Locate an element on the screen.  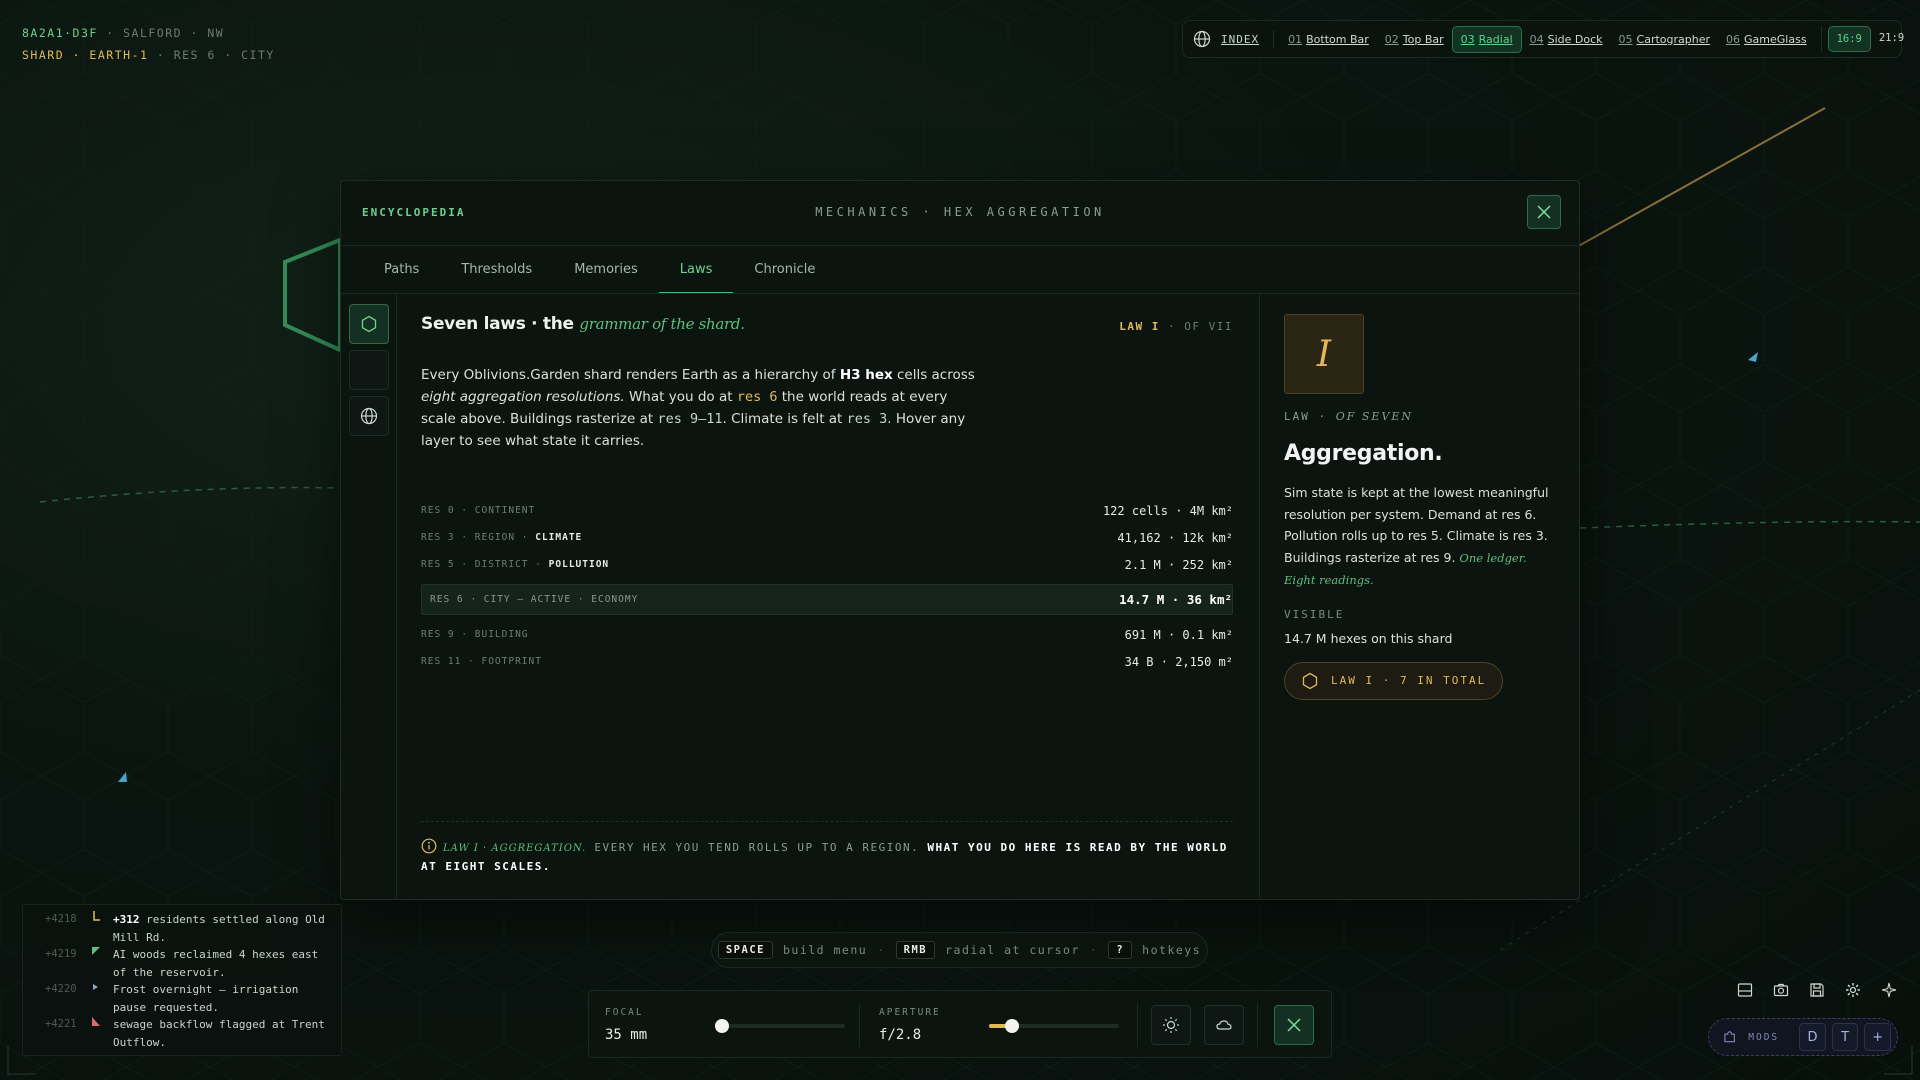
res-system: CLIMATE is located at coordinates (559, 537).